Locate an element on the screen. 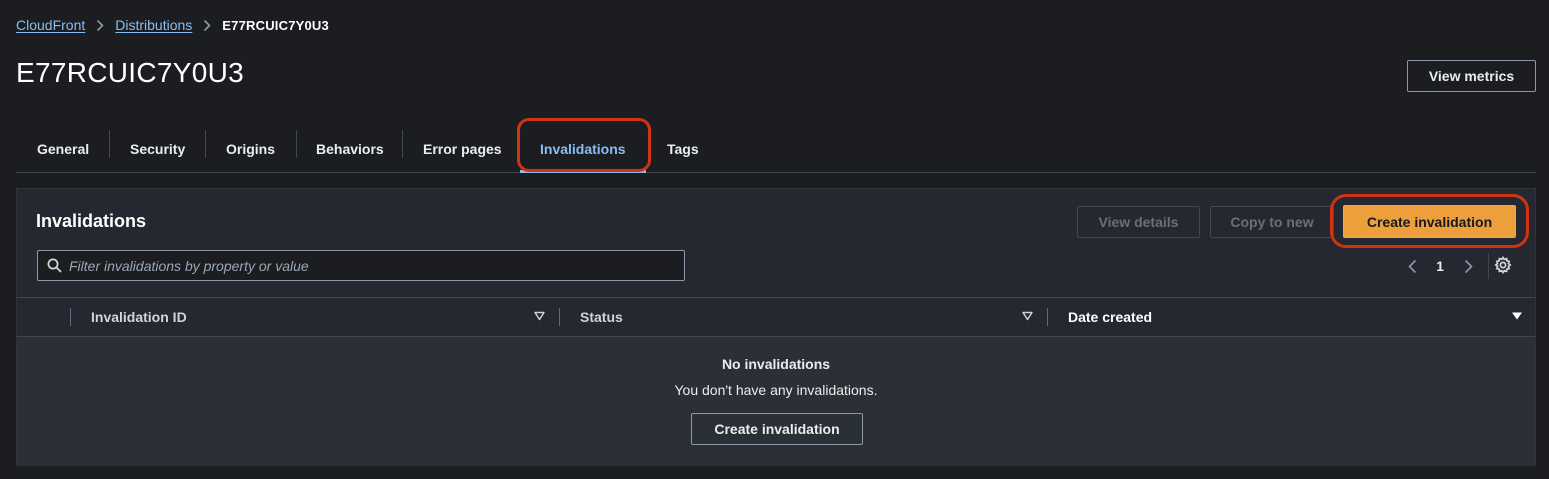  pagination: 1 is located at coordinates (1440, 266).